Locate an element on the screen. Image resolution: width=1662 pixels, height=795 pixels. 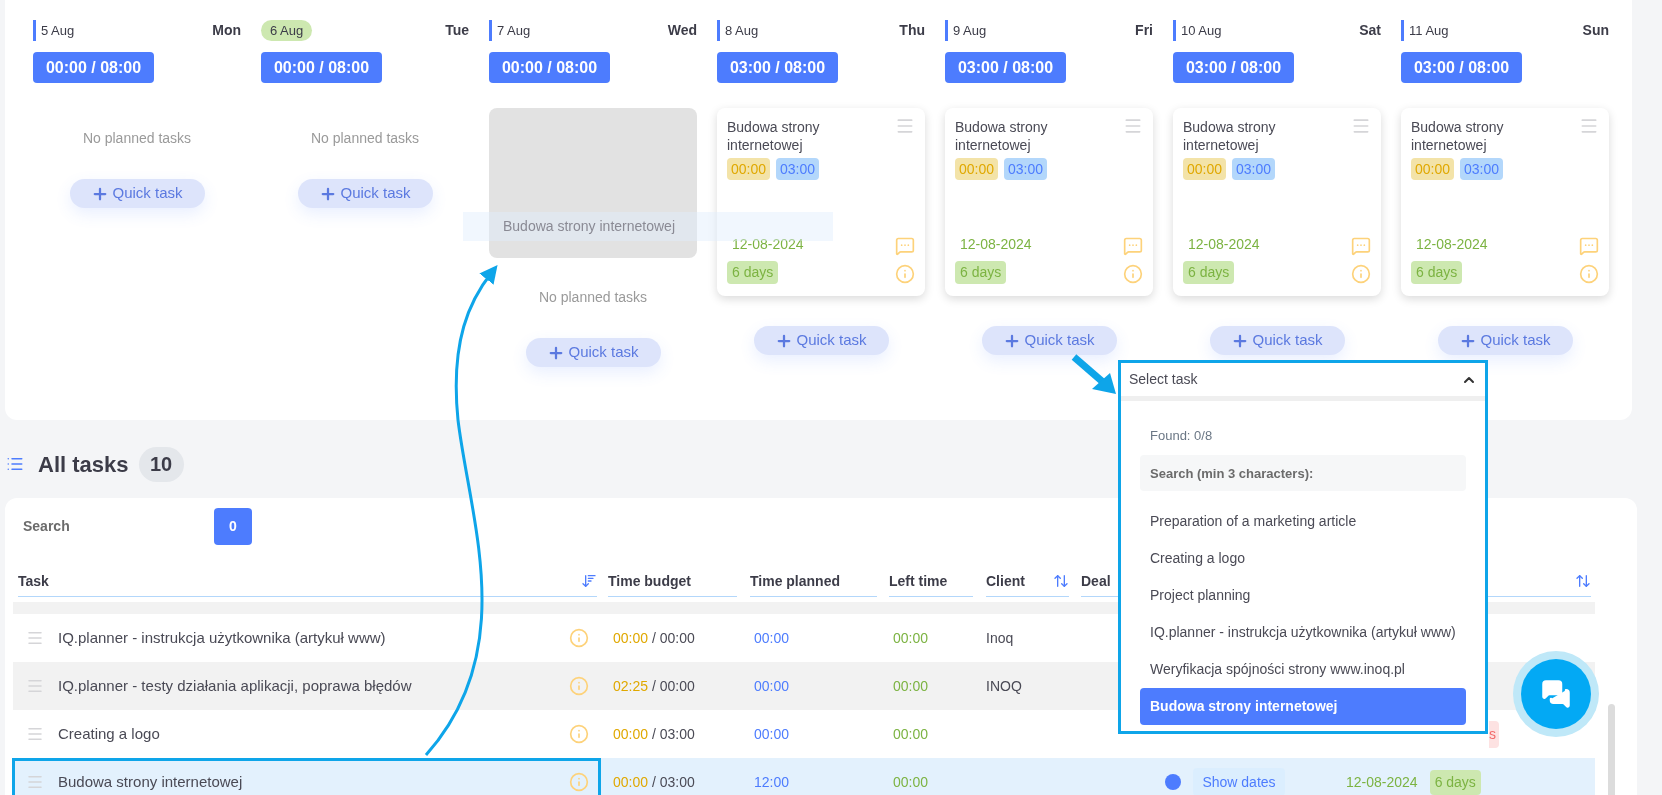
weekday: Sat is located at coordinates (1370, 30).